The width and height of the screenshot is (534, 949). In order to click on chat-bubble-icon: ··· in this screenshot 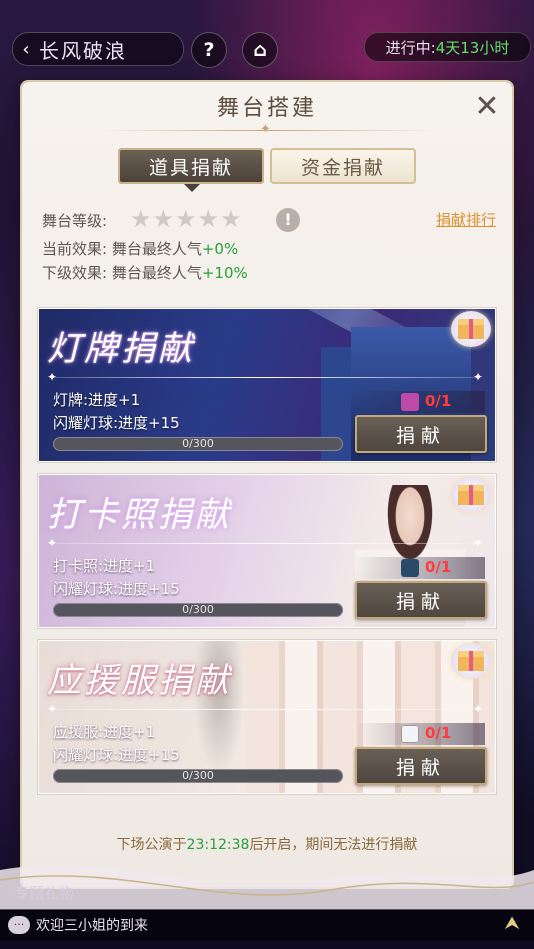, I will do `click(19, 925)`.